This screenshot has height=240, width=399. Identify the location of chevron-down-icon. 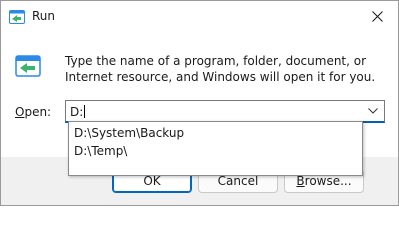
(373, 111).